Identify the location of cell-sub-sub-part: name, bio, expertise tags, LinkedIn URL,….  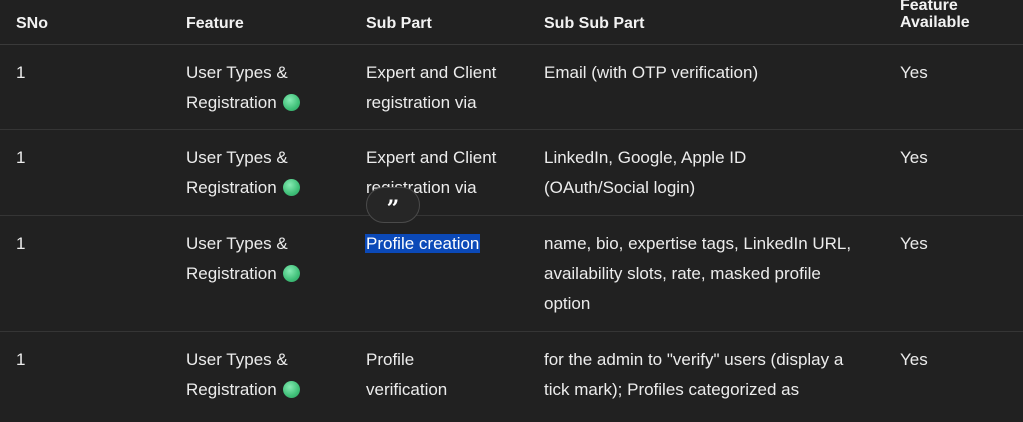
(697, 274).